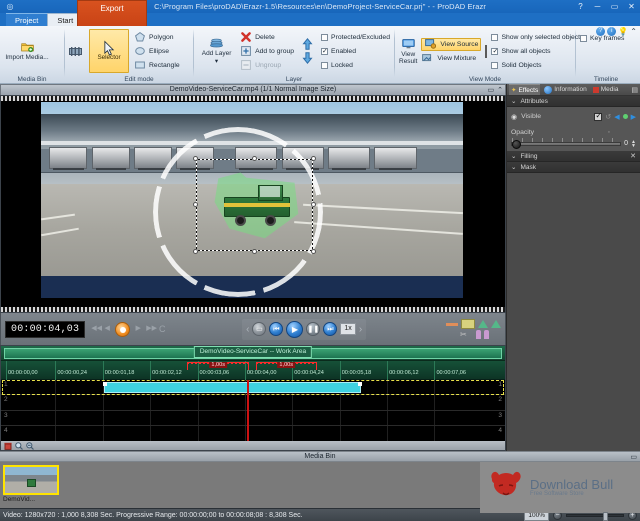 Image resolution: width=640 pixels, height=521 pixels. I want to click on next-section-icon: ›, so click(360, 329).